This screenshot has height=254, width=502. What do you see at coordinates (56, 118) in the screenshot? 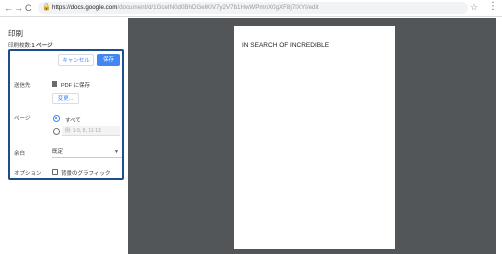
I see `all-pages-radio` at bounding box center [56, 118].